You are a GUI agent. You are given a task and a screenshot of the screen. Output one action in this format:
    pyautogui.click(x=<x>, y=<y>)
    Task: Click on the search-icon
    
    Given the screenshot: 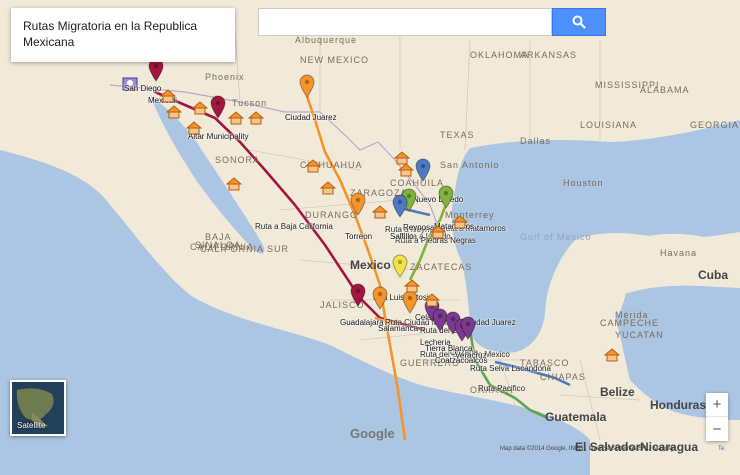 What is the action you would take?
    pyautogui.click(x=579, y=22)
    